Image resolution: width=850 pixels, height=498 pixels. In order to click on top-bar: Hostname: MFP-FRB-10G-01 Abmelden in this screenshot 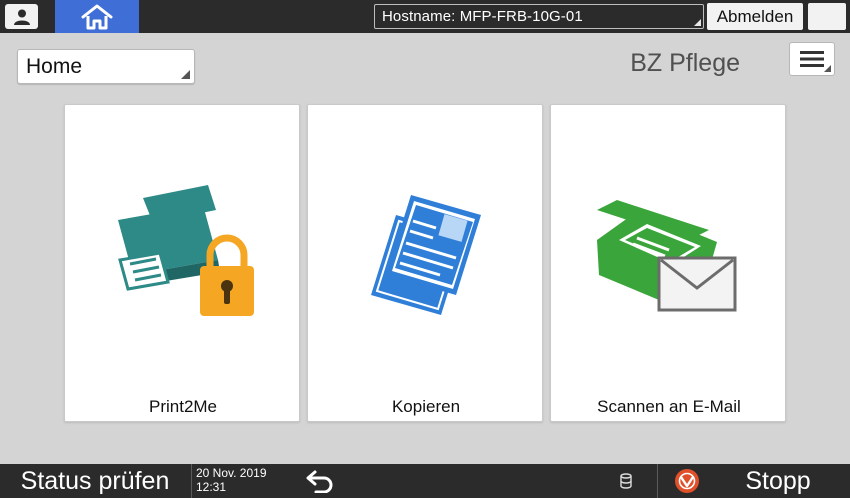, I will do `click(425, 16)`.